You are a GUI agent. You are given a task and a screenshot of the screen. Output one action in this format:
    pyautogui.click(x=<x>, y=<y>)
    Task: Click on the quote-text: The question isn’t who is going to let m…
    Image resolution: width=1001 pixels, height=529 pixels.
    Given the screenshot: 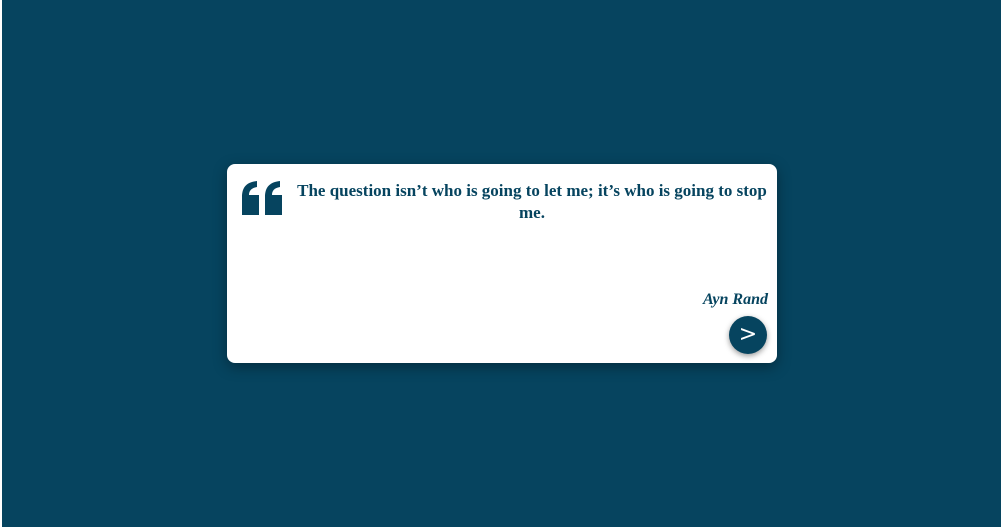 What is the action you would take?
    pyautogui.click(x=532, y=201)
    